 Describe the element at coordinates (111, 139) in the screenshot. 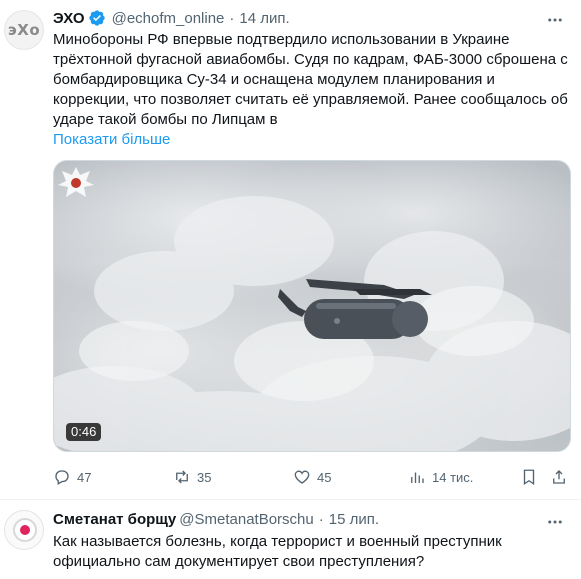

I see `show-more-link: Показати більше` at that location.